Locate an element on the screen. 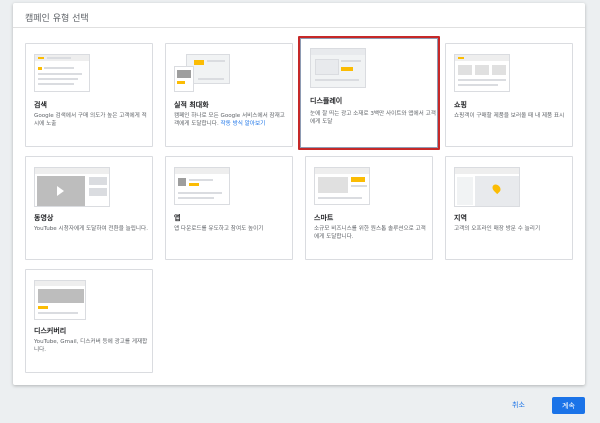 This screenshot has width=600, height=423. display-thumbnail-icon is located at coordinates (338, 68).